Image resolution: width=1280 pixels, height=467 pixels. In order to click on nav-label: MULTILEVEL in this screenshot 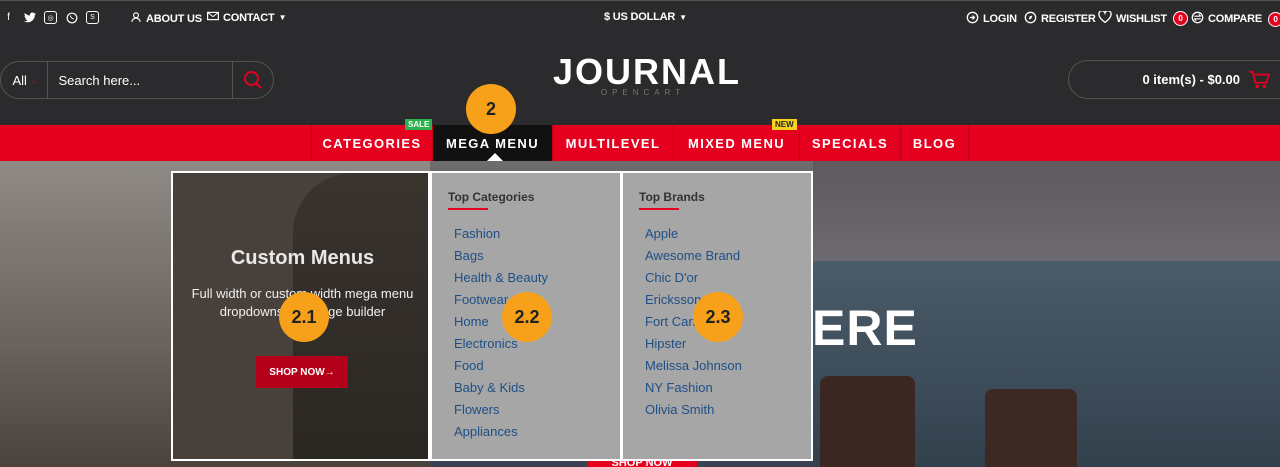, I will do `click(613, 143)`.